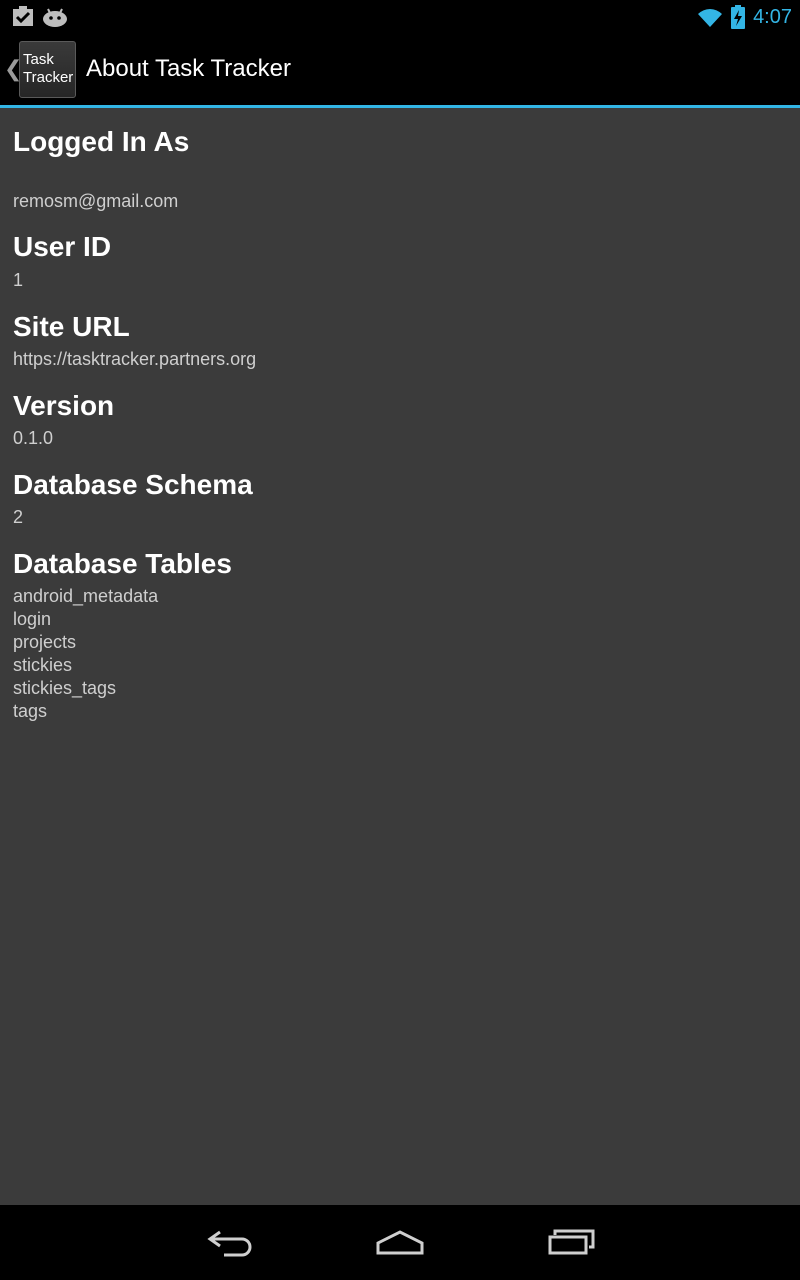  I want to click on action-bar: ❮ Task Tracker About Task Tracker, so click(400, 70).